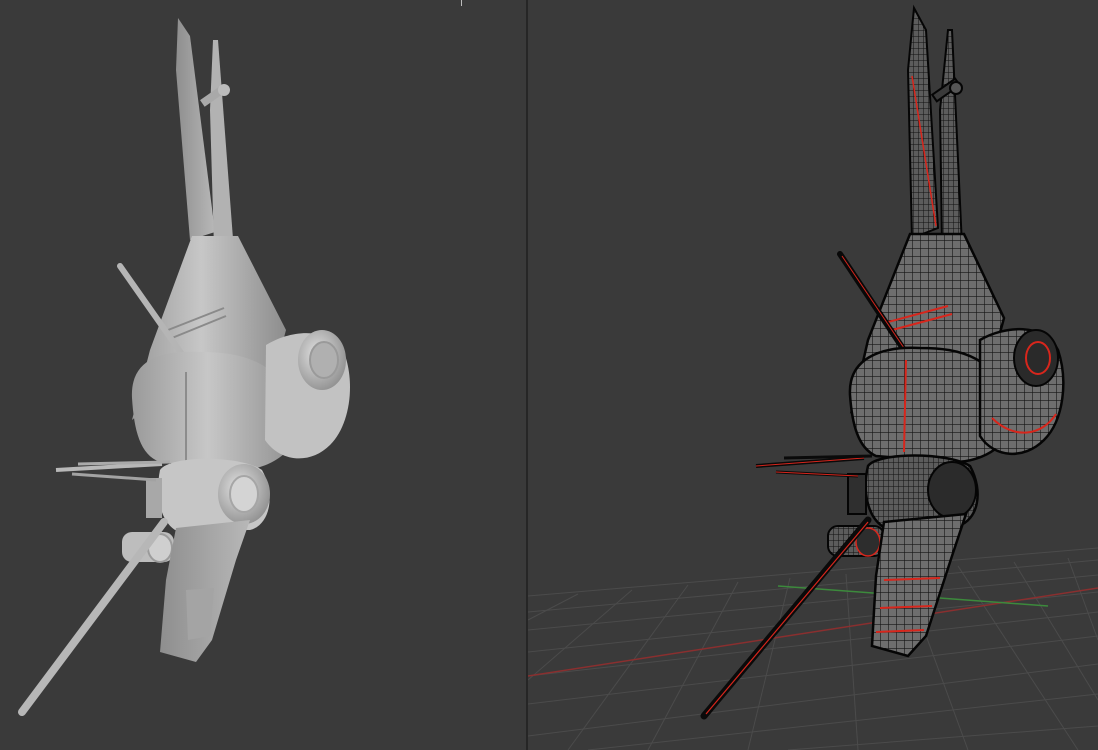 This screenshot has width=1098, height=750. What do you see at coordinates (224, 90) in the screenshot?
I see `top-fin-knob` at bounding box center [224, 90].